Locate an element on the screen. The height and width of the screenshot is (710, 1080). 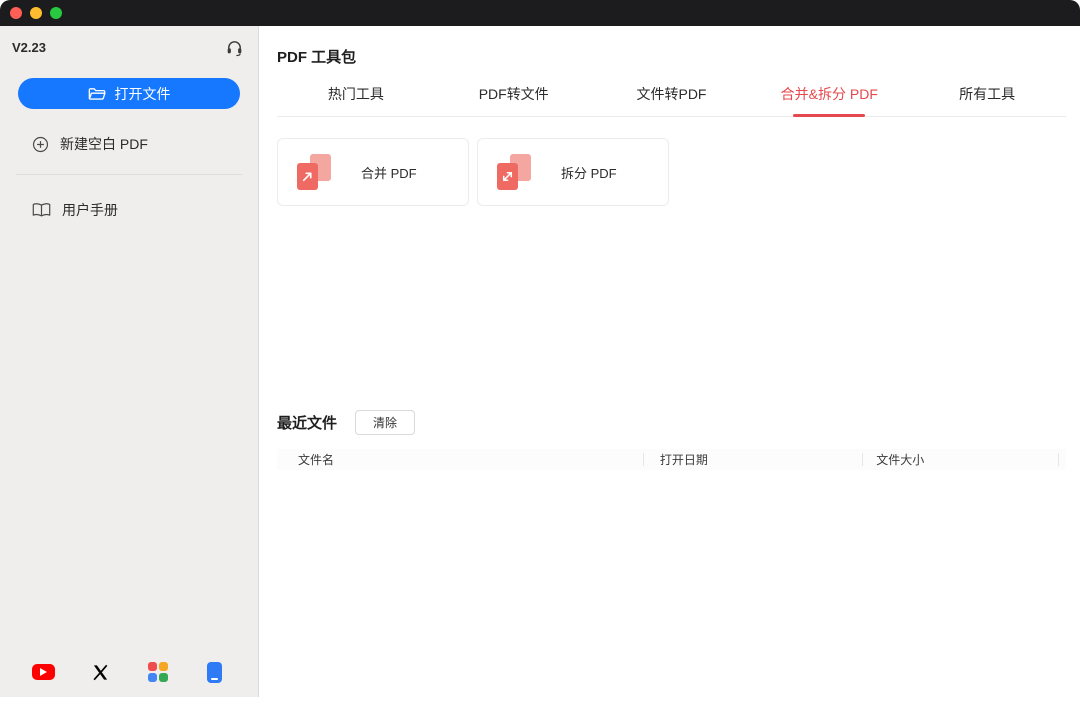
new-blank-pdf-button: 新建空白 PDF is located at coordinates (129, 144).